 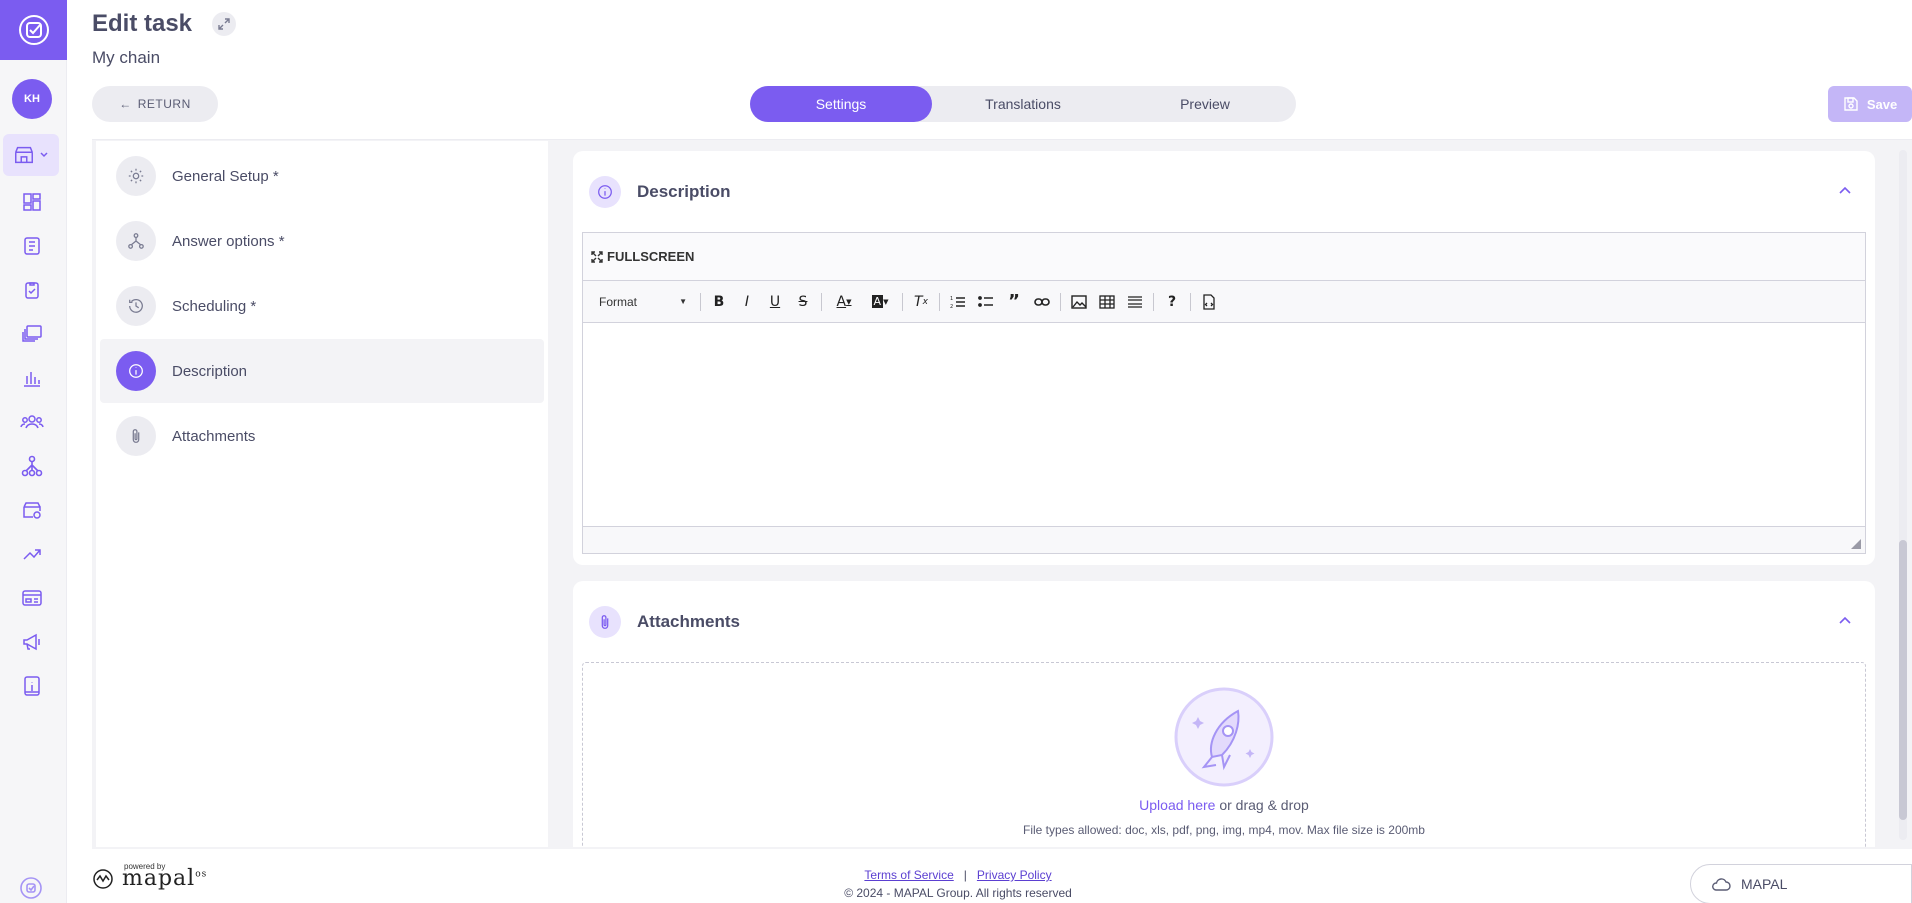 What do you see at coordinates (1224, 737) in the screenshot?
I see `rocket-illustration-icon` at bounding box center [1224, 737].